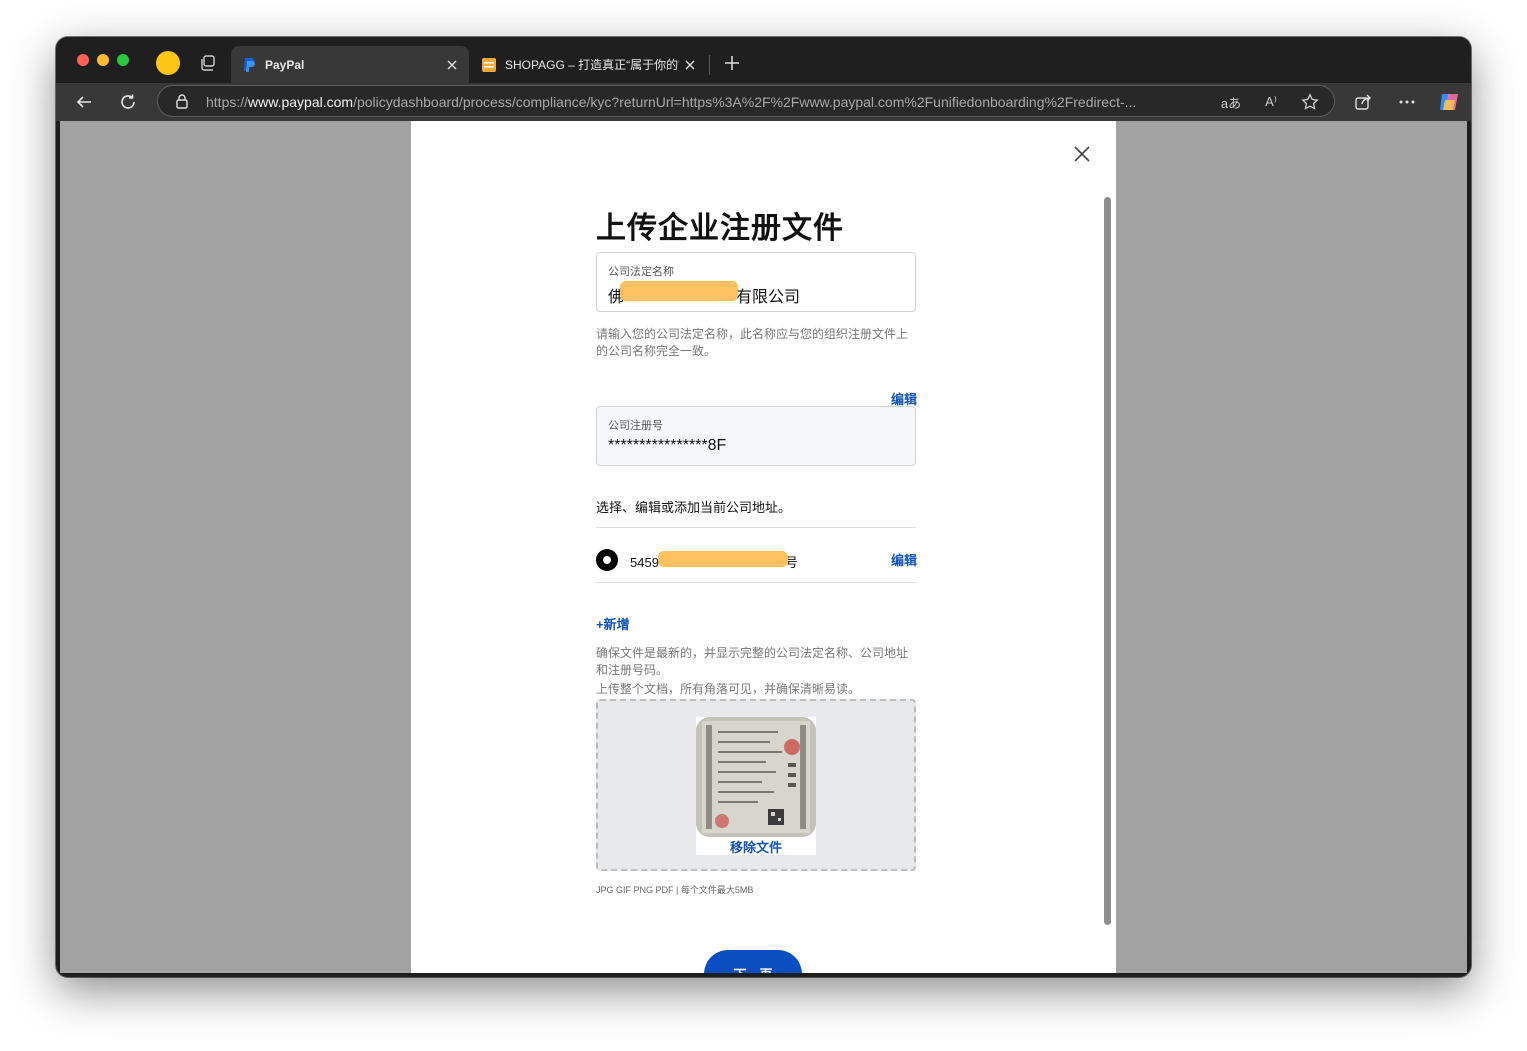  Describe the element at coordinates (182, 101) in the screenshot. I see `lock-icon` at that location.